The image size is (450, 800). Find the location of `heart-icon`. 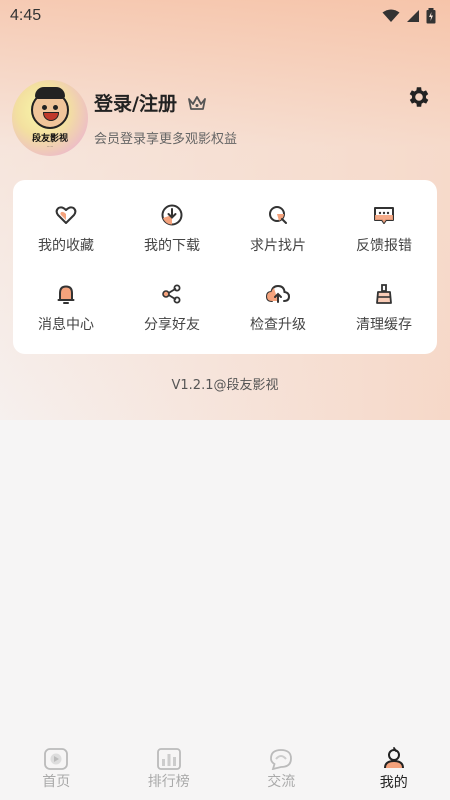

heart-icon is located at coordinates (66, 215).